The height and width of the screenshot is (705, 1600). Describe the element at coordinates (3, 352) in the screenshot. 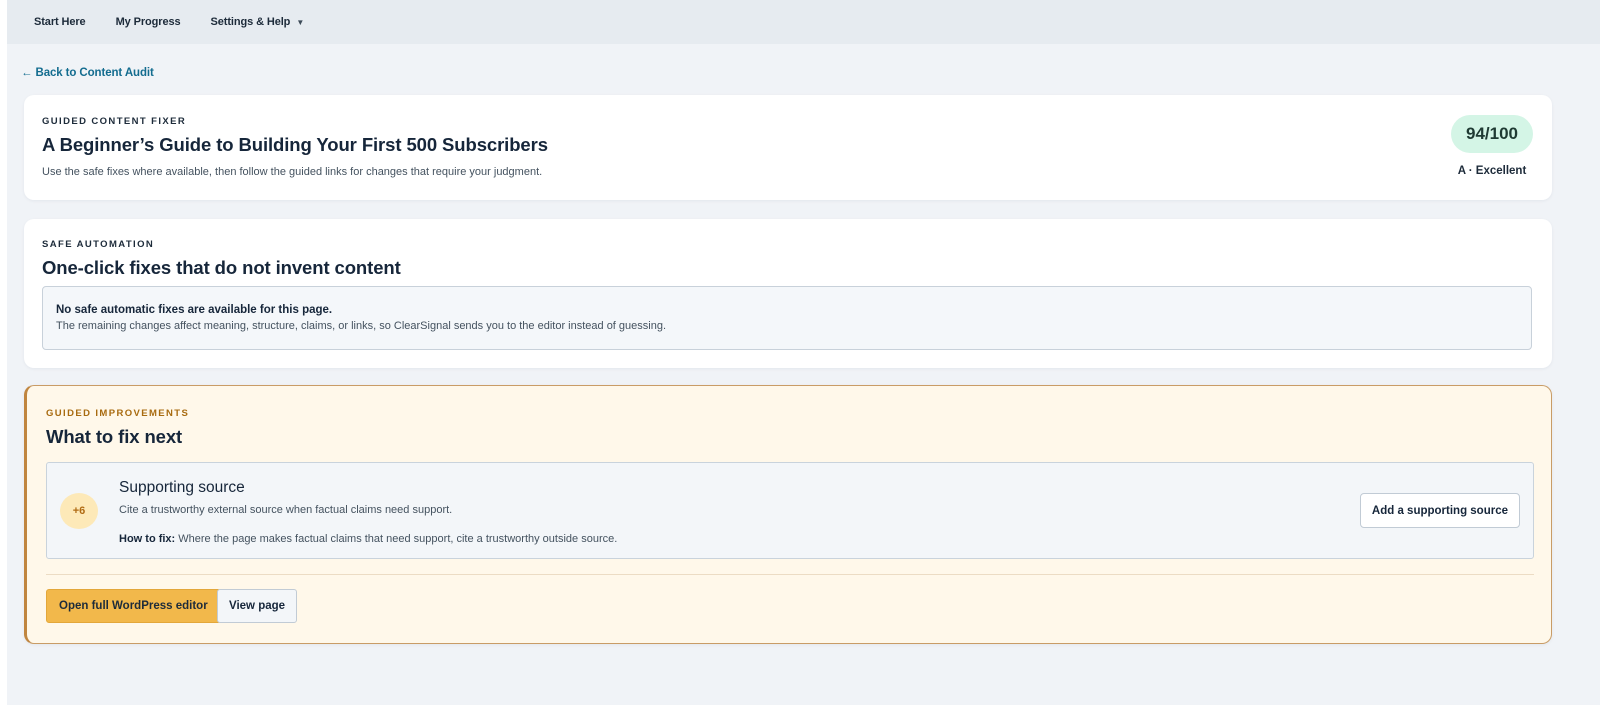

I see `left-edge` at that location.